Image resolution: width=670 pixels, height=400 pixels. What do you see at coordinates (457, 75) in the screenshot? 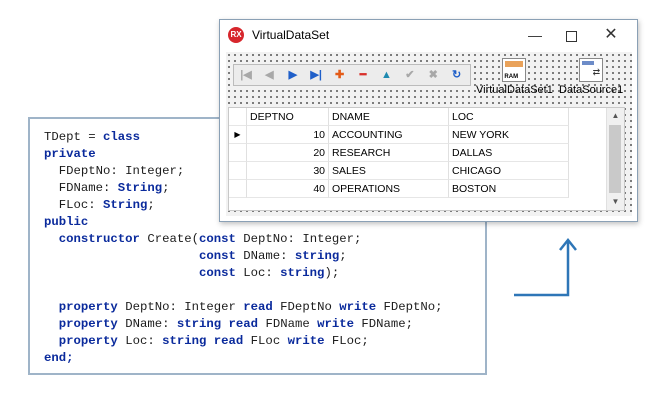
I see `refresh-data-button: ↻` at bounding box center [457, 75].